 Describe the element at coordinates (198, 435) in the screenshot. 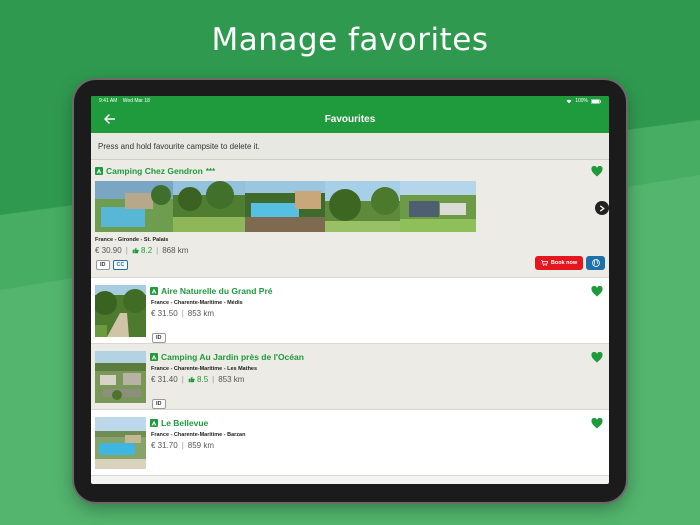

I see `campsite-location: France - Charente-Maritime - Barzan` at that location.